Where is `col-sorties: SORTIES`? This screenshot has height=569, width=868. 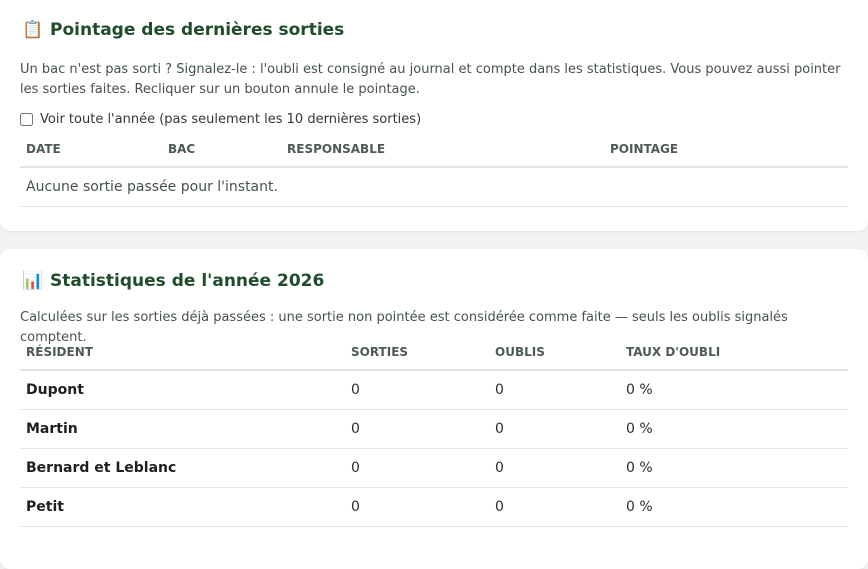
col-sorties: SORTIES is located at coordinates (417, 358).